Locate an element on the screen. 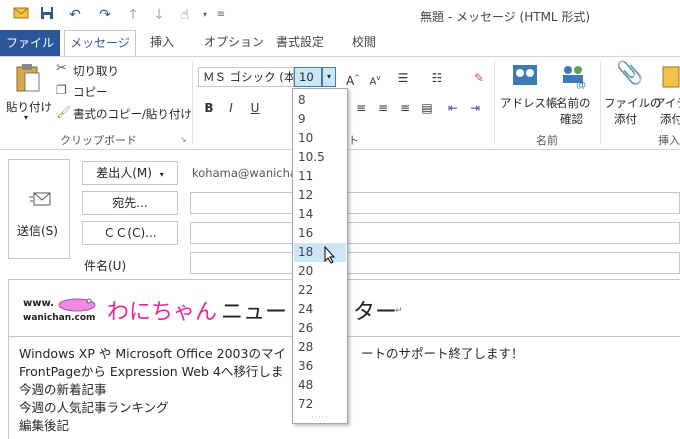 Image resolution: width=680 pixels, height=439 pixels. paragraph-mark-icon: ↵ is located at coordinates (399, 311).